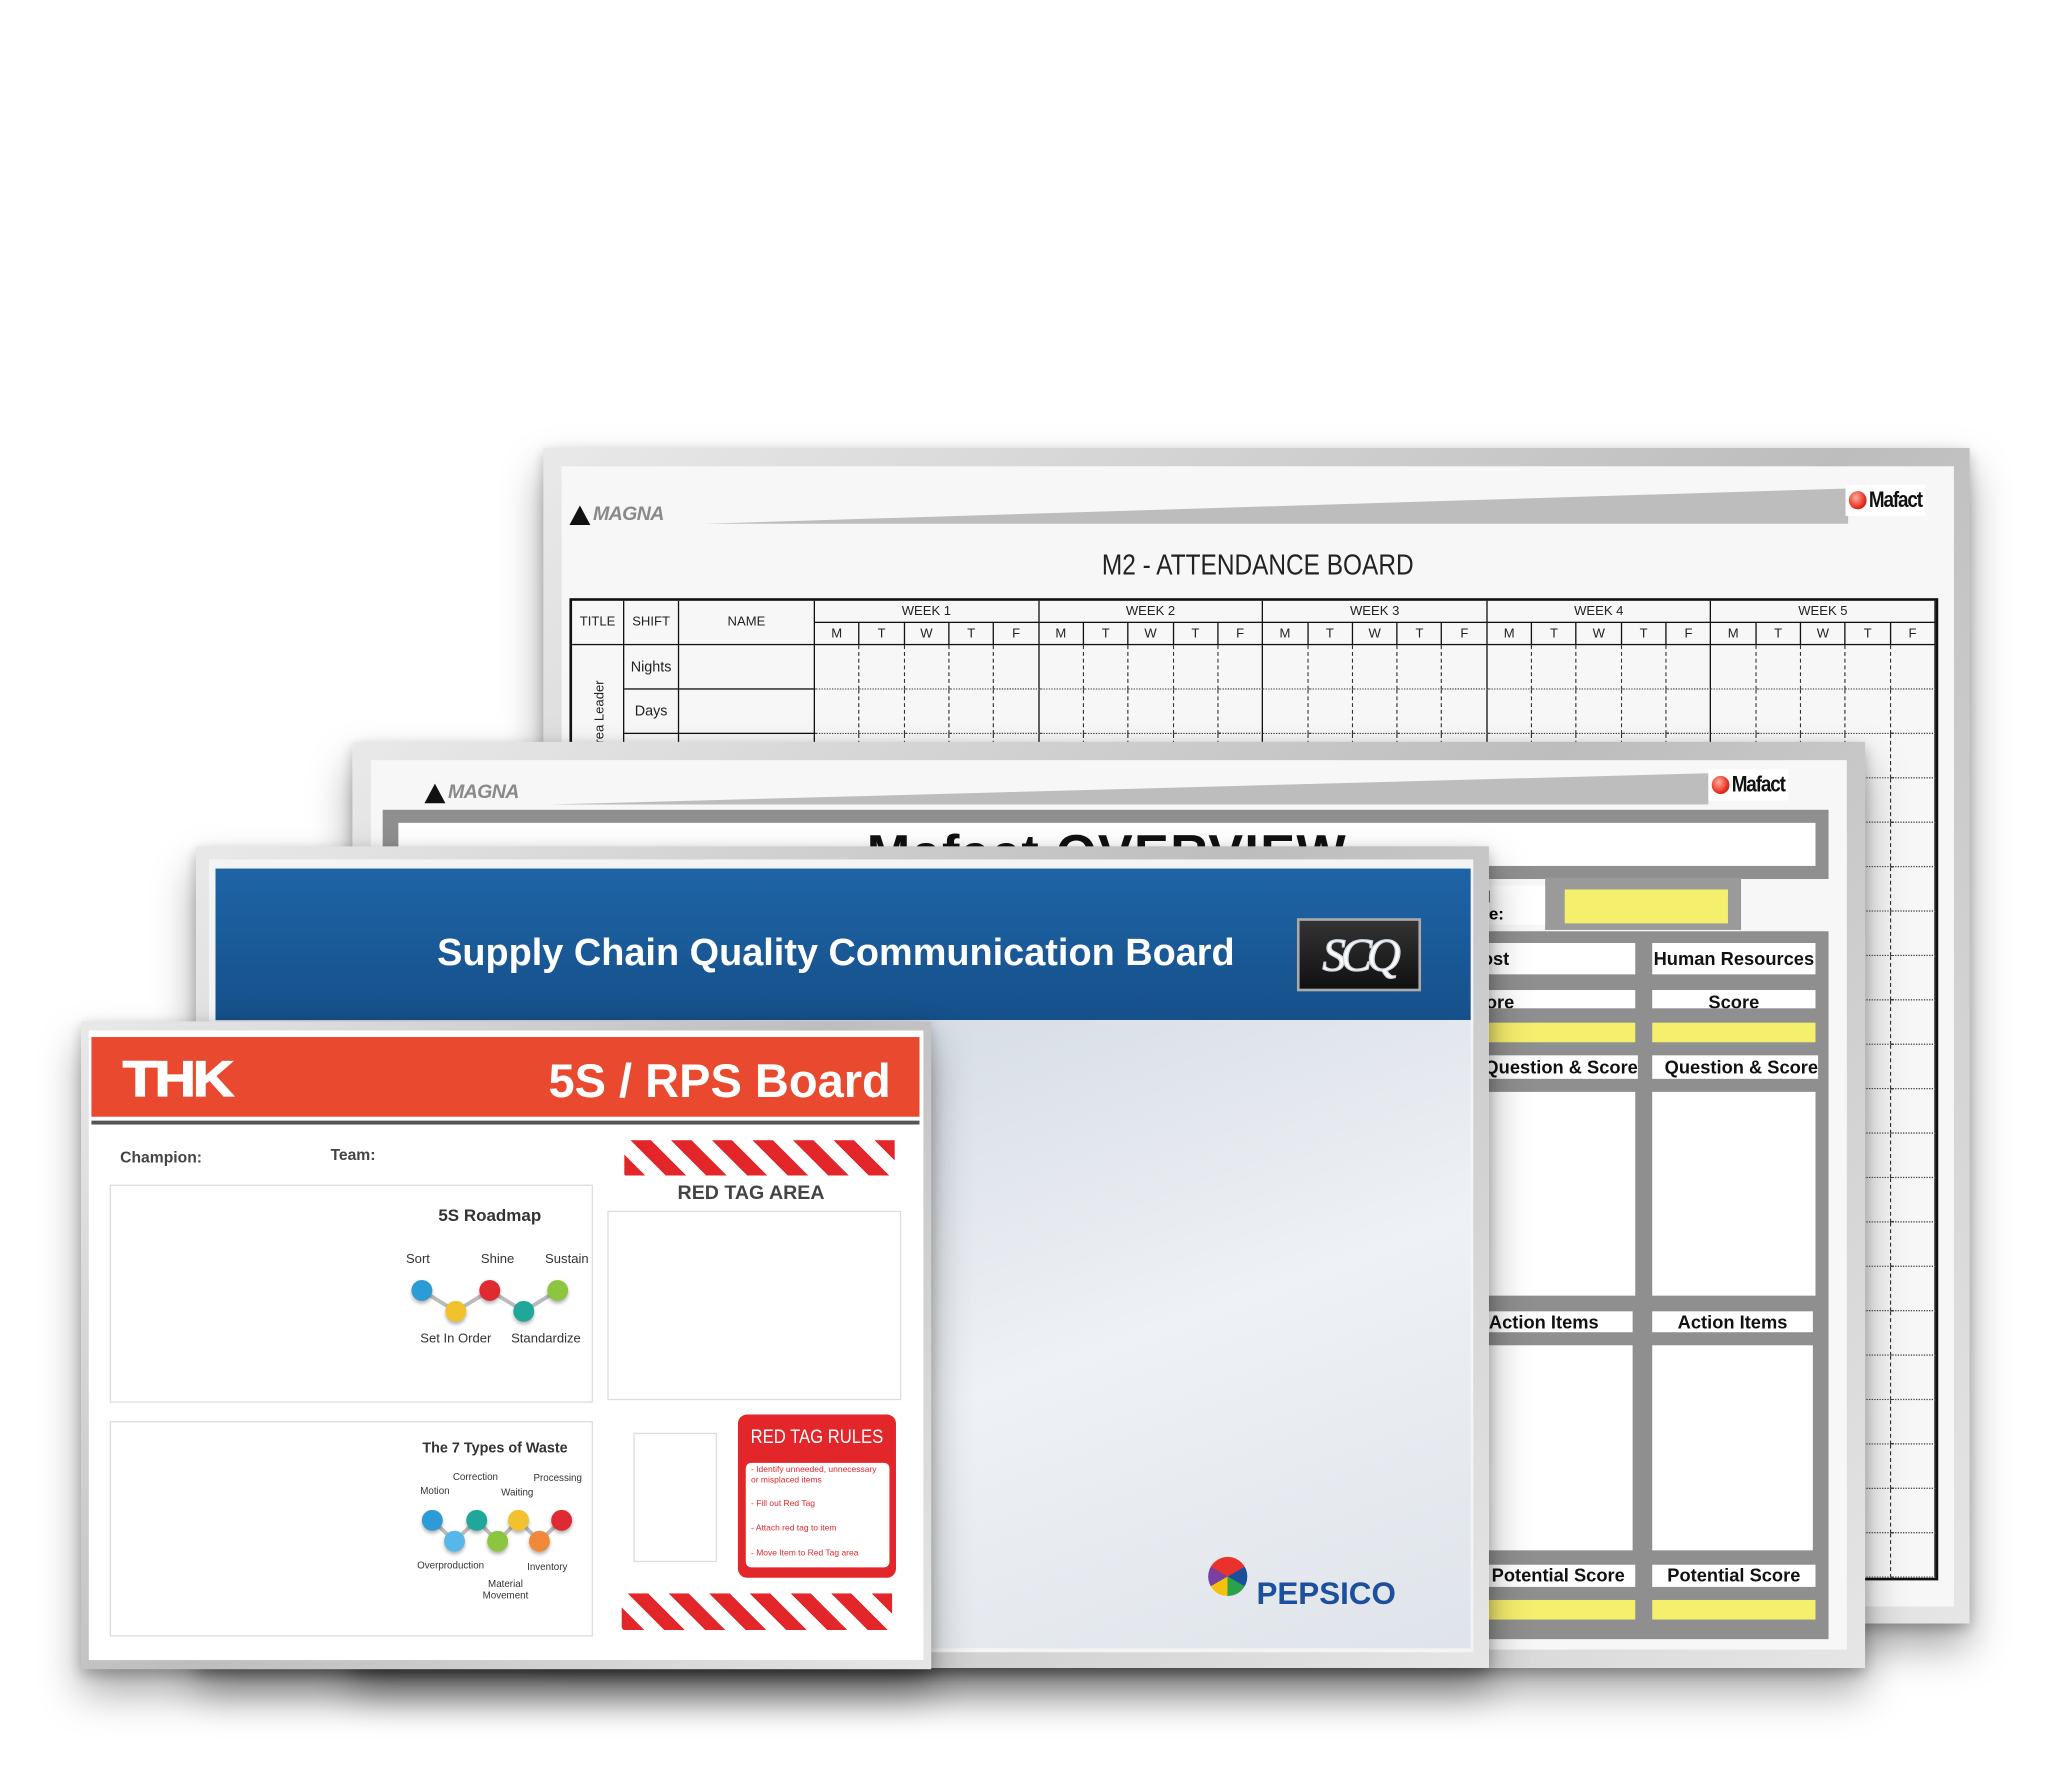 This screenshot has height=1778, width=2048. What do you see at coordinates (456, 1339) in the screenshot?
I see `step-set-in-order: Set In Order` at bounding box center [456, 1339].